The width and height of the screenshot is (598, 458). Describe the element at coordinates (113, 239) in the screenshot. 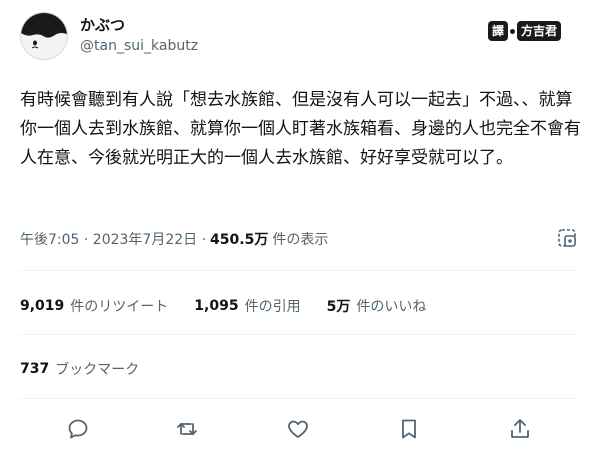

I see `tweet-timestamp: 午後7:05 · 2023年7月22日 ·` at that location.